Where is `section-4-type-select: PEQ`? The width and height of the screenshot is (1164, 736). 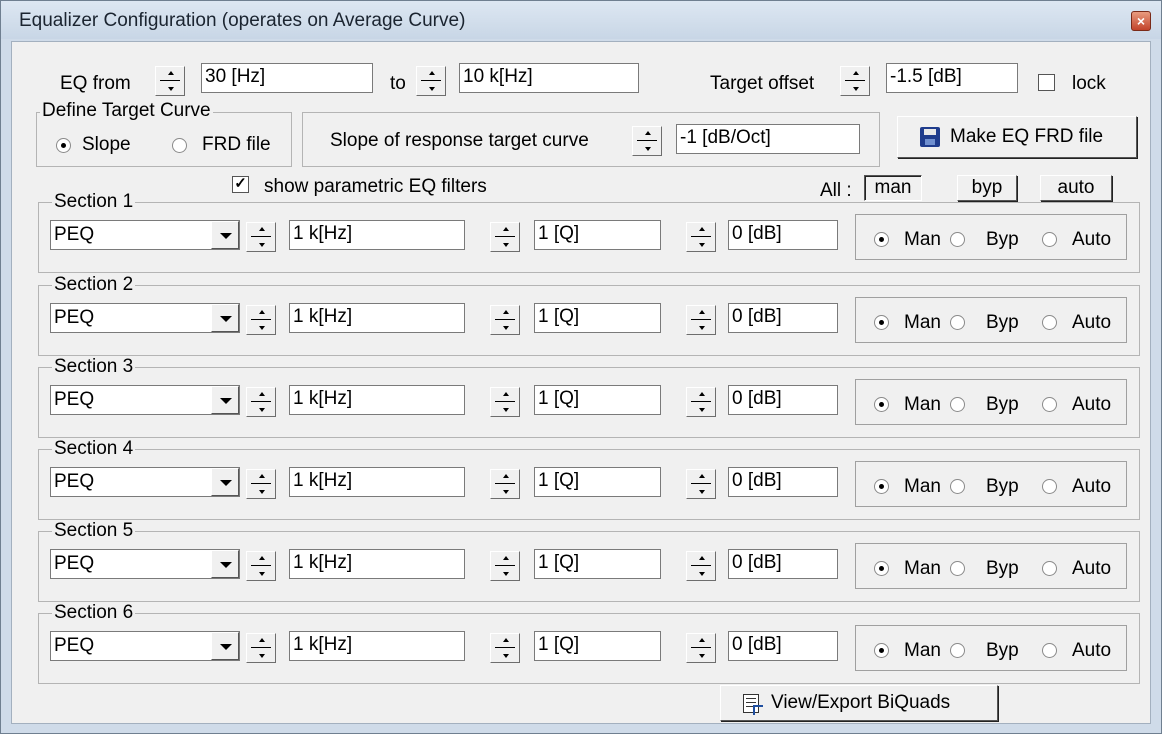 section-4-type-select: PEQ is located at coordinates (145, 482).